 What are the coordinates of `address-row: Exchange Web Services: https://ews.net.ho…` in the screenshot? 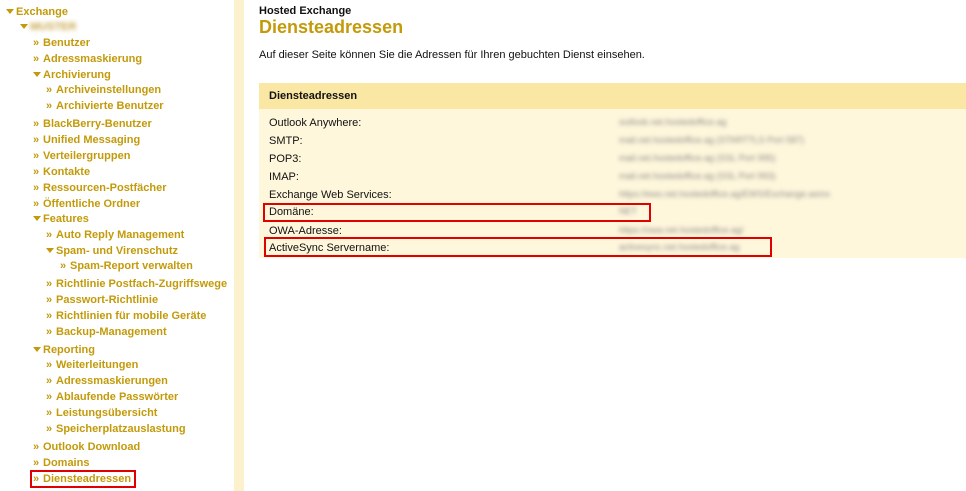 It's located at (572, 195).